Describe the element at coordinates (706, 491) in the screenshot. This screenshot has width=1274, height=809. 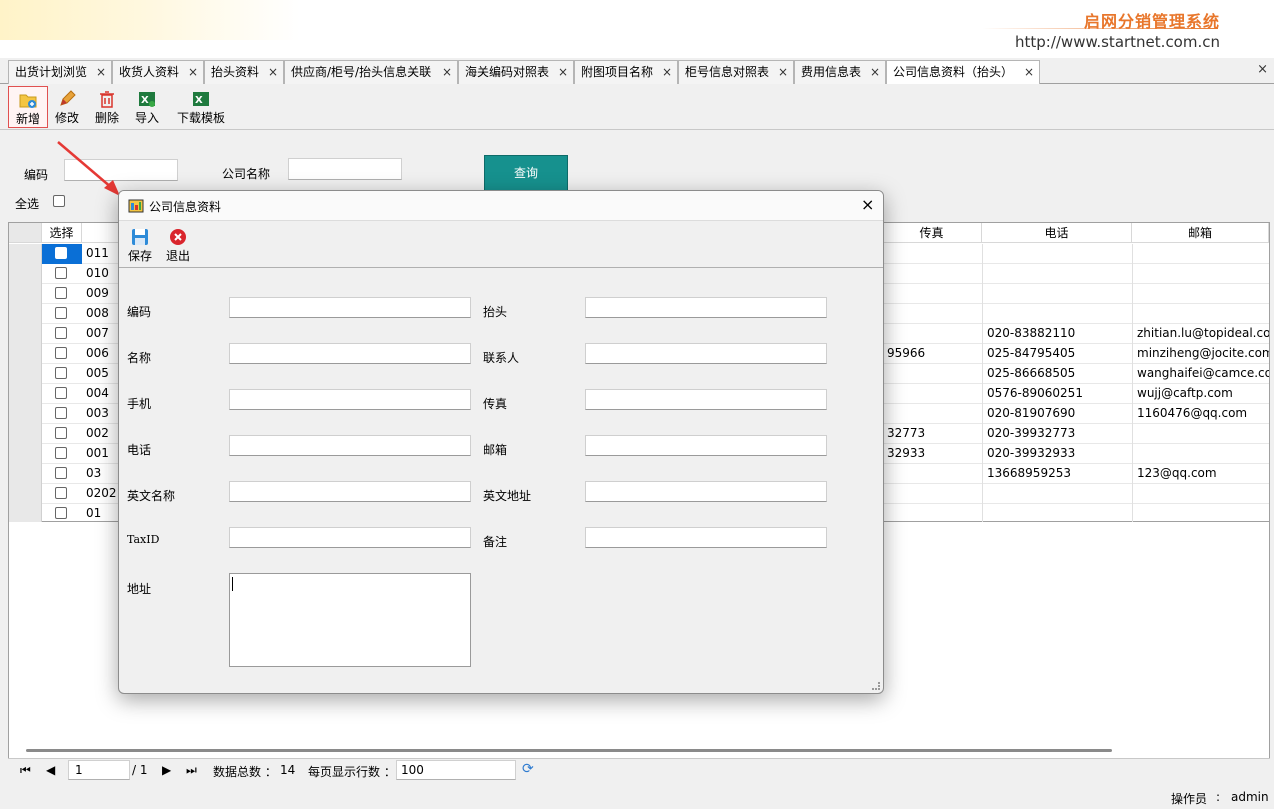
I see `en-address-field` at that location.